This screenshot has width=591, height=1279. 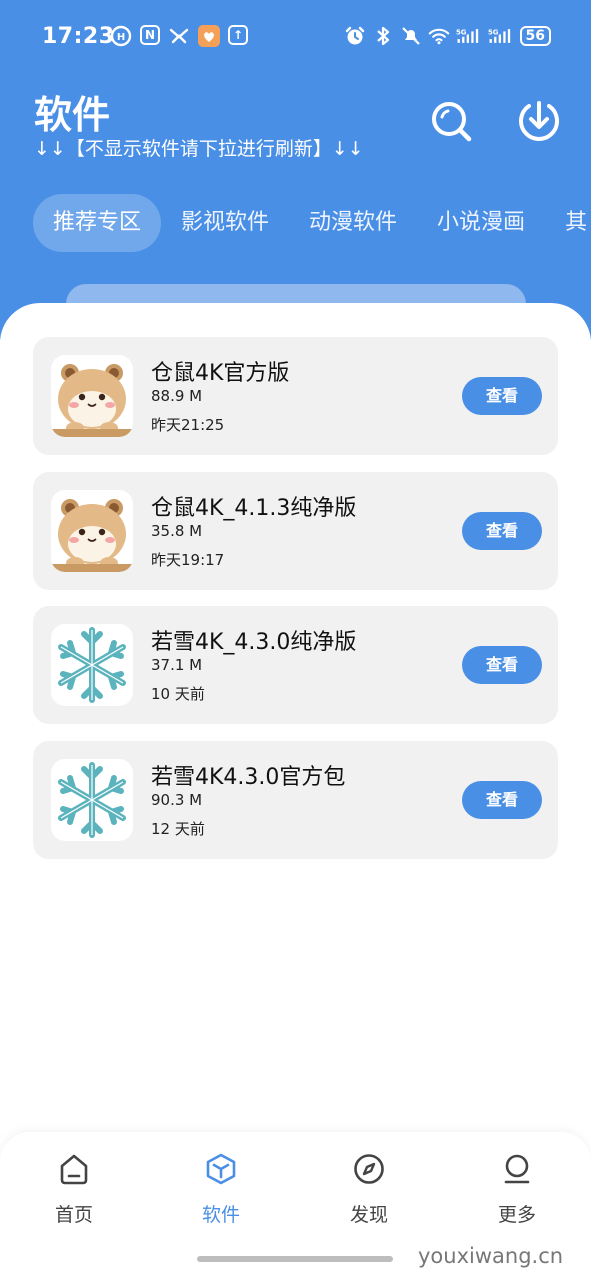 I want to click on upload-icon: ↑, so click(x=238, y=35).